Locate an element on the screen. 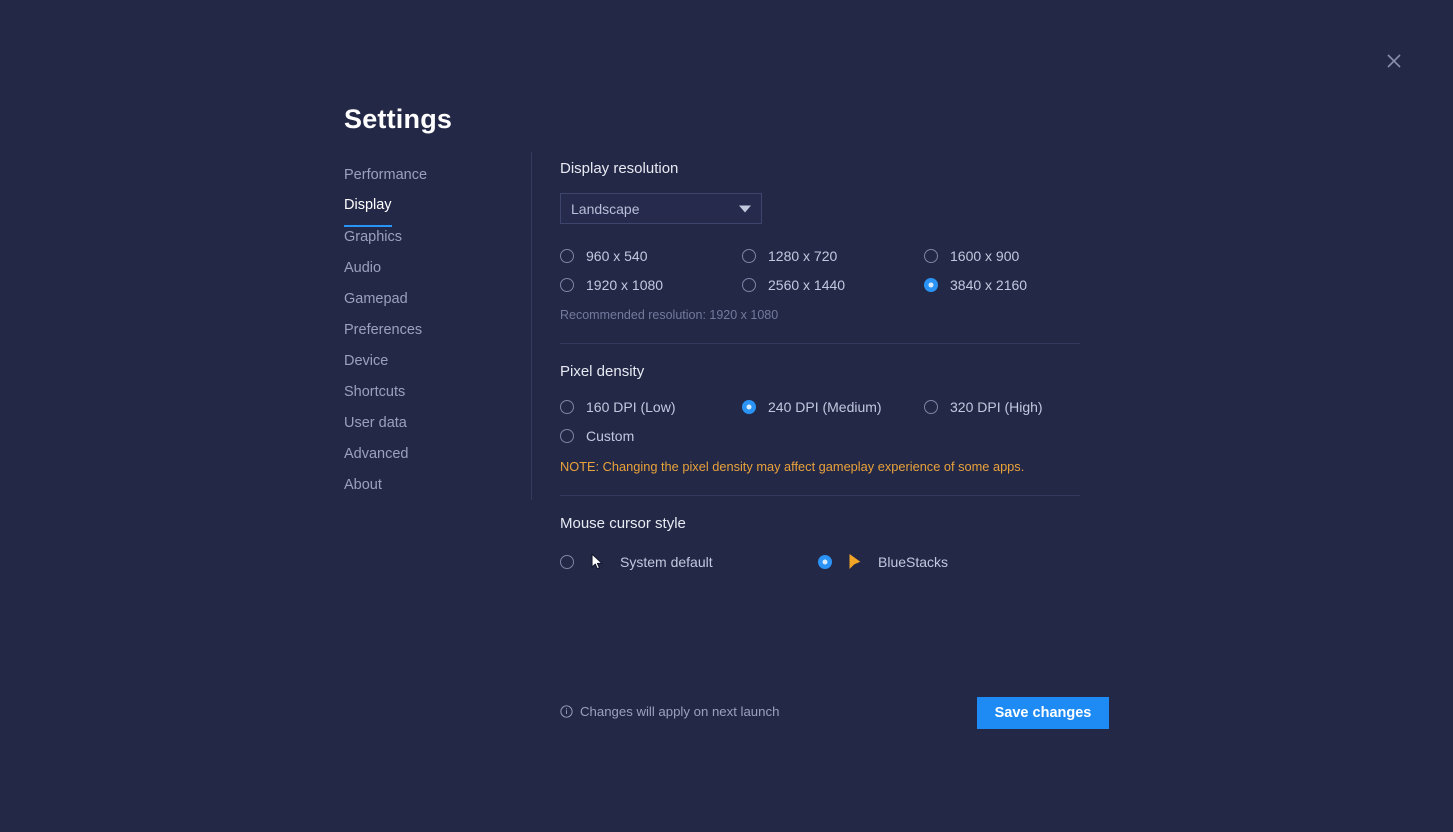  bluestacks-cursor-icon is located at coordinates (855, 562).